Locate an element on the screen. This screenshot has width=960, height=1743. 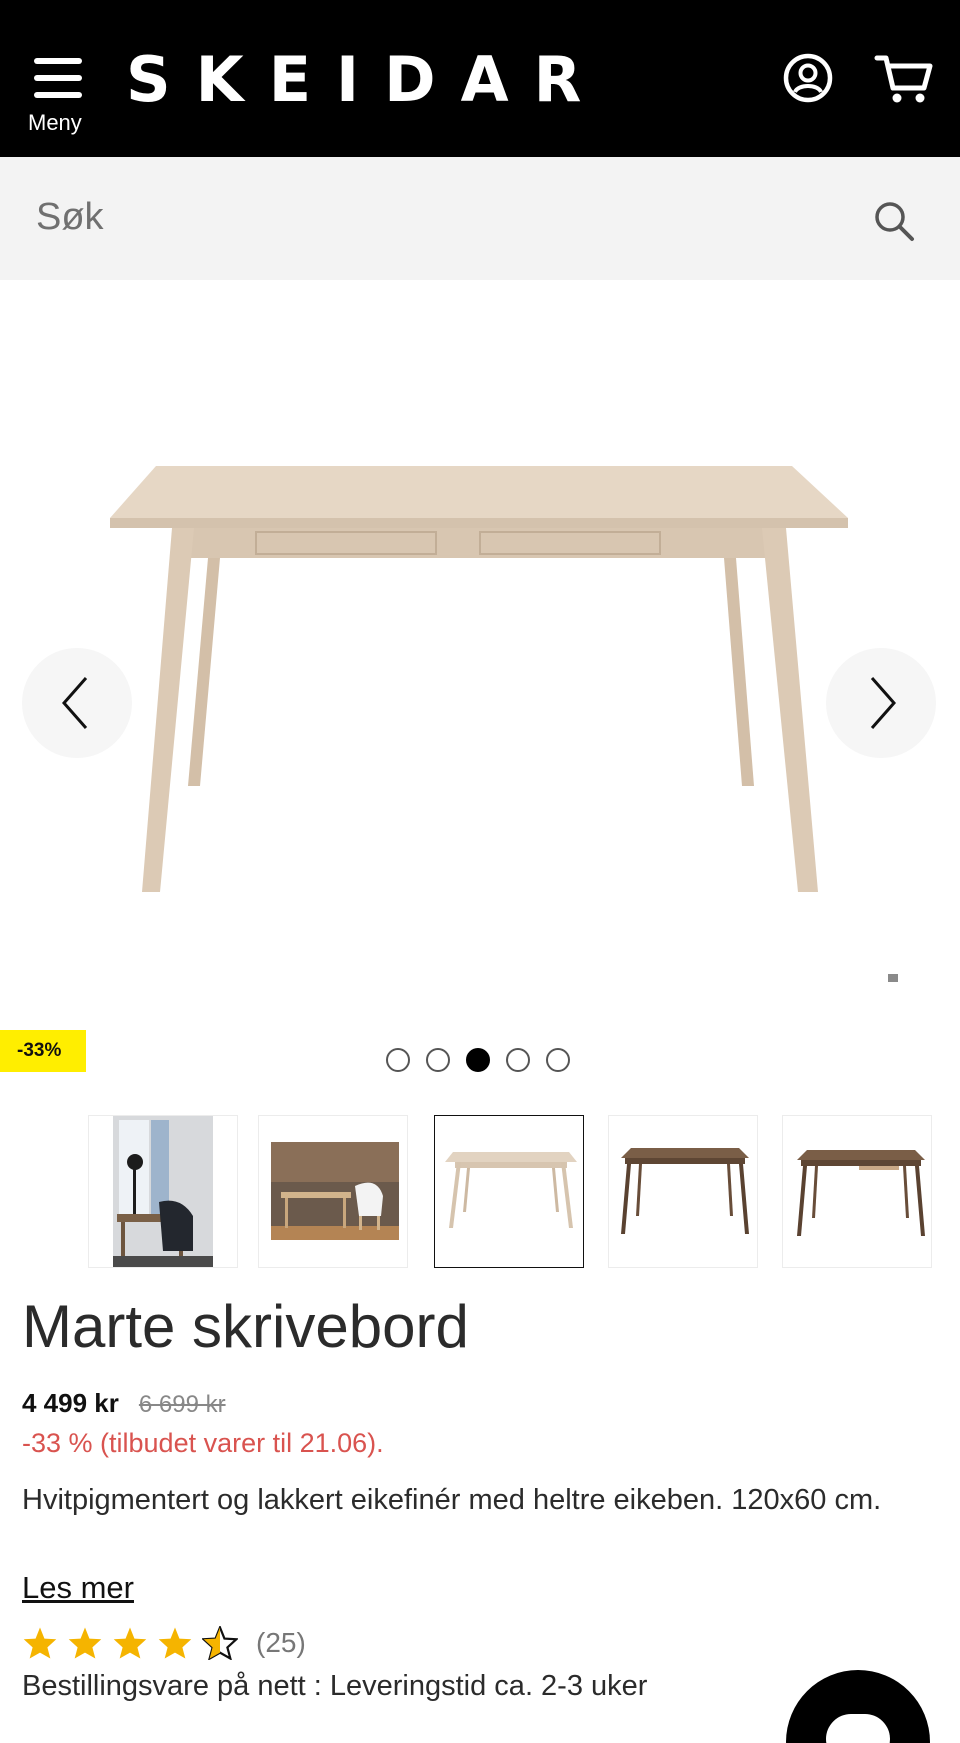
next-image-button is located at coordinates (881, 703).